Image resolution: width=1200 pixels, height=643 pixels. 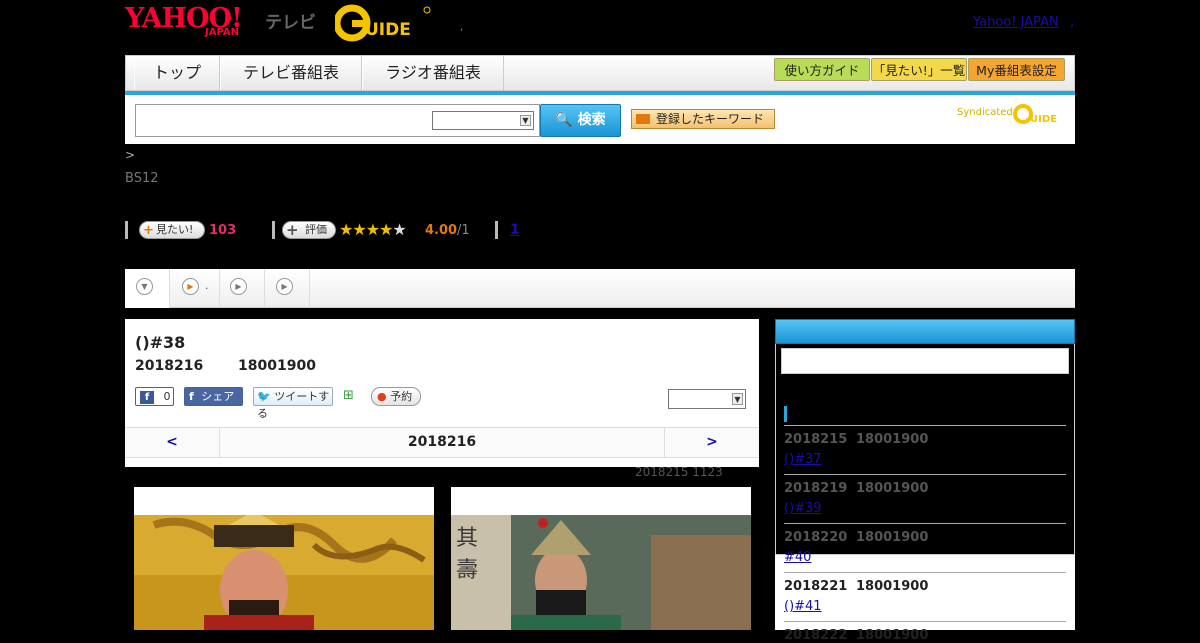 What do you see at coordinates (707, 399) in the screenshot?
I see `program-action-select: ▼` at bounding box center [707, 399].